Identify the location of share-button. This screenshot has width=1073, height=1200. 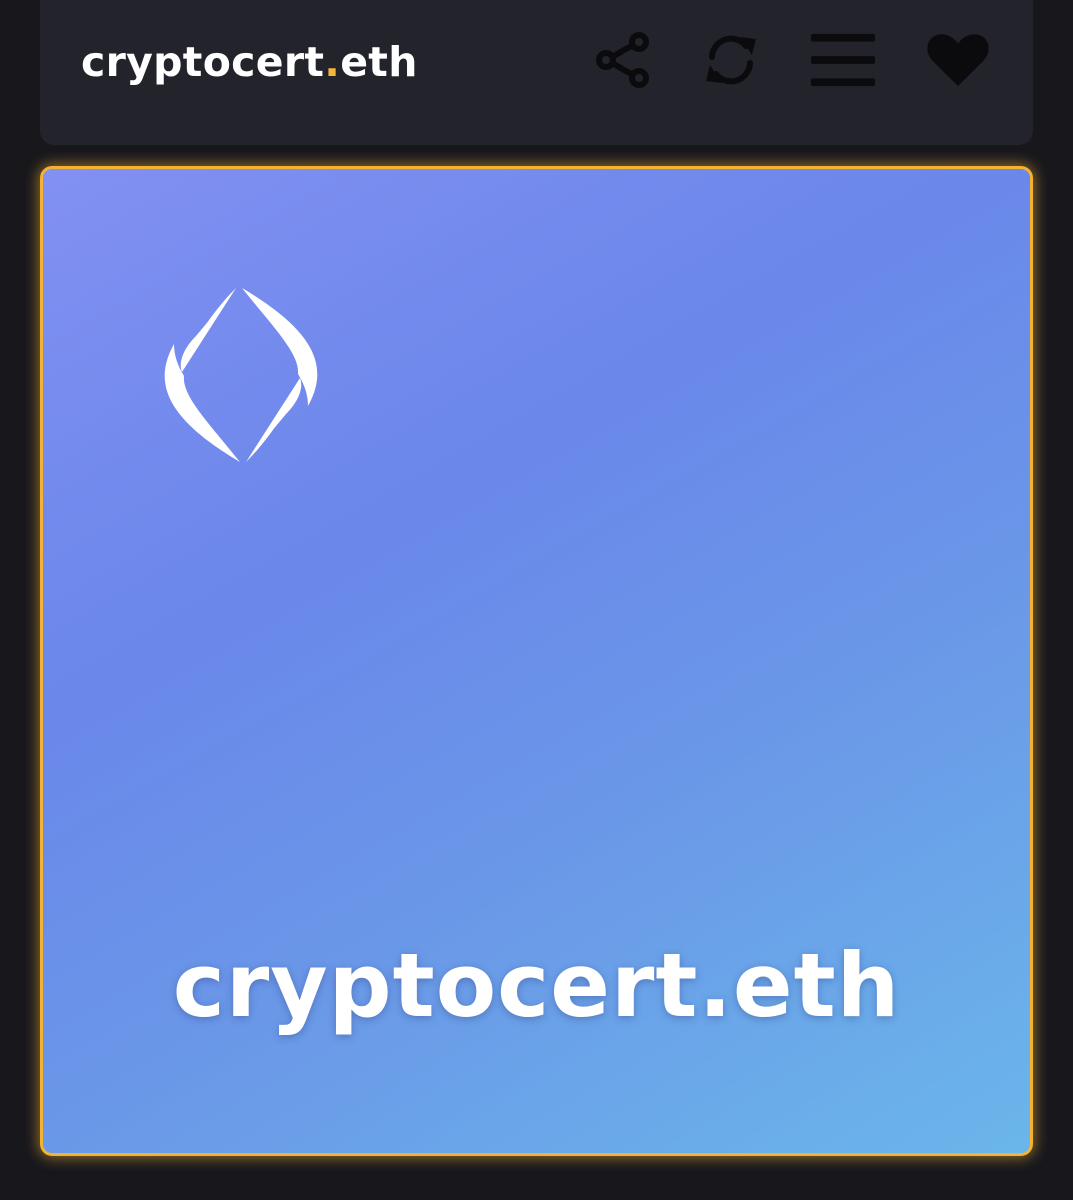
(623, 60).